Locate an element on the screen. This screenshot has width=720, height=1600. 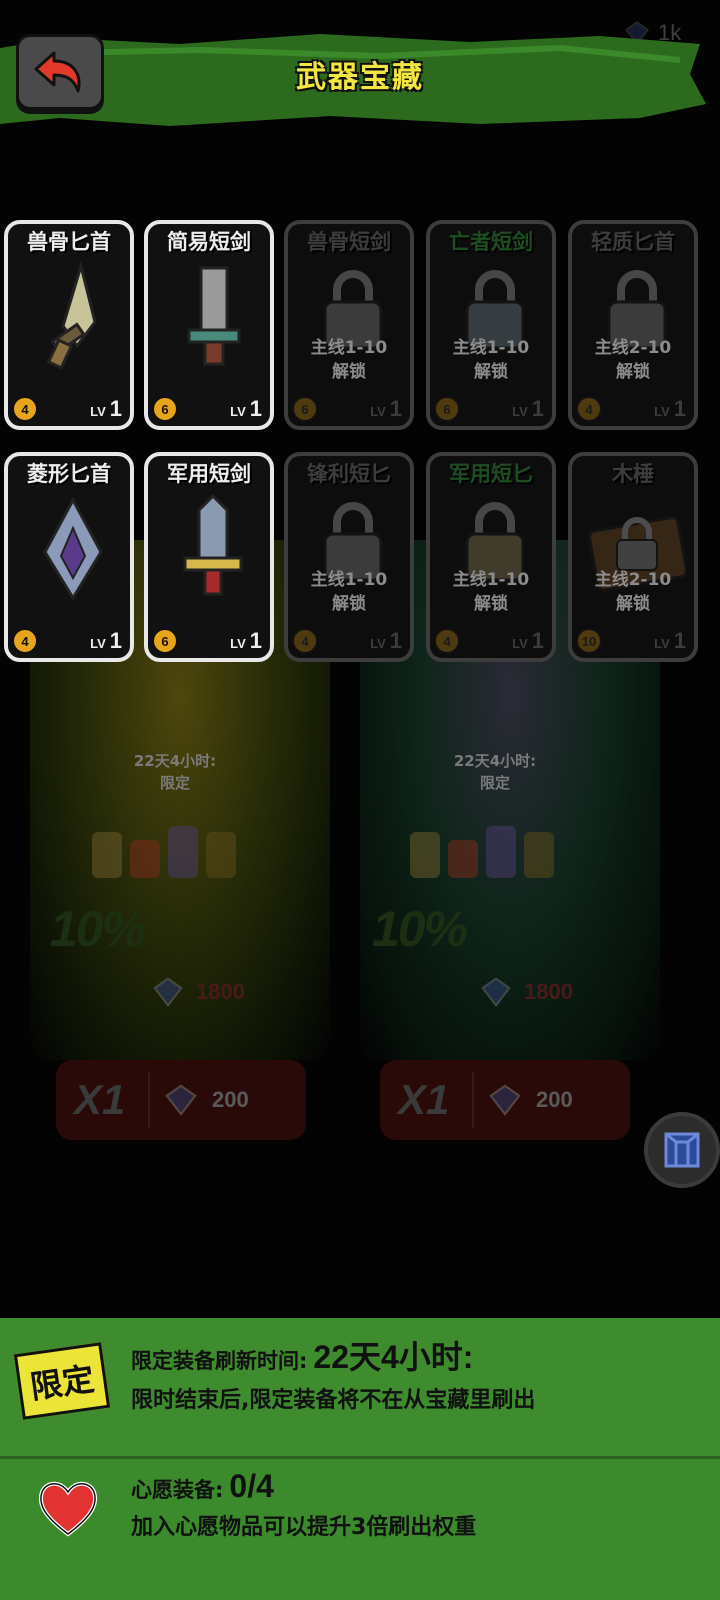
bone-dagger-icon is located at coordinates (71, 316).